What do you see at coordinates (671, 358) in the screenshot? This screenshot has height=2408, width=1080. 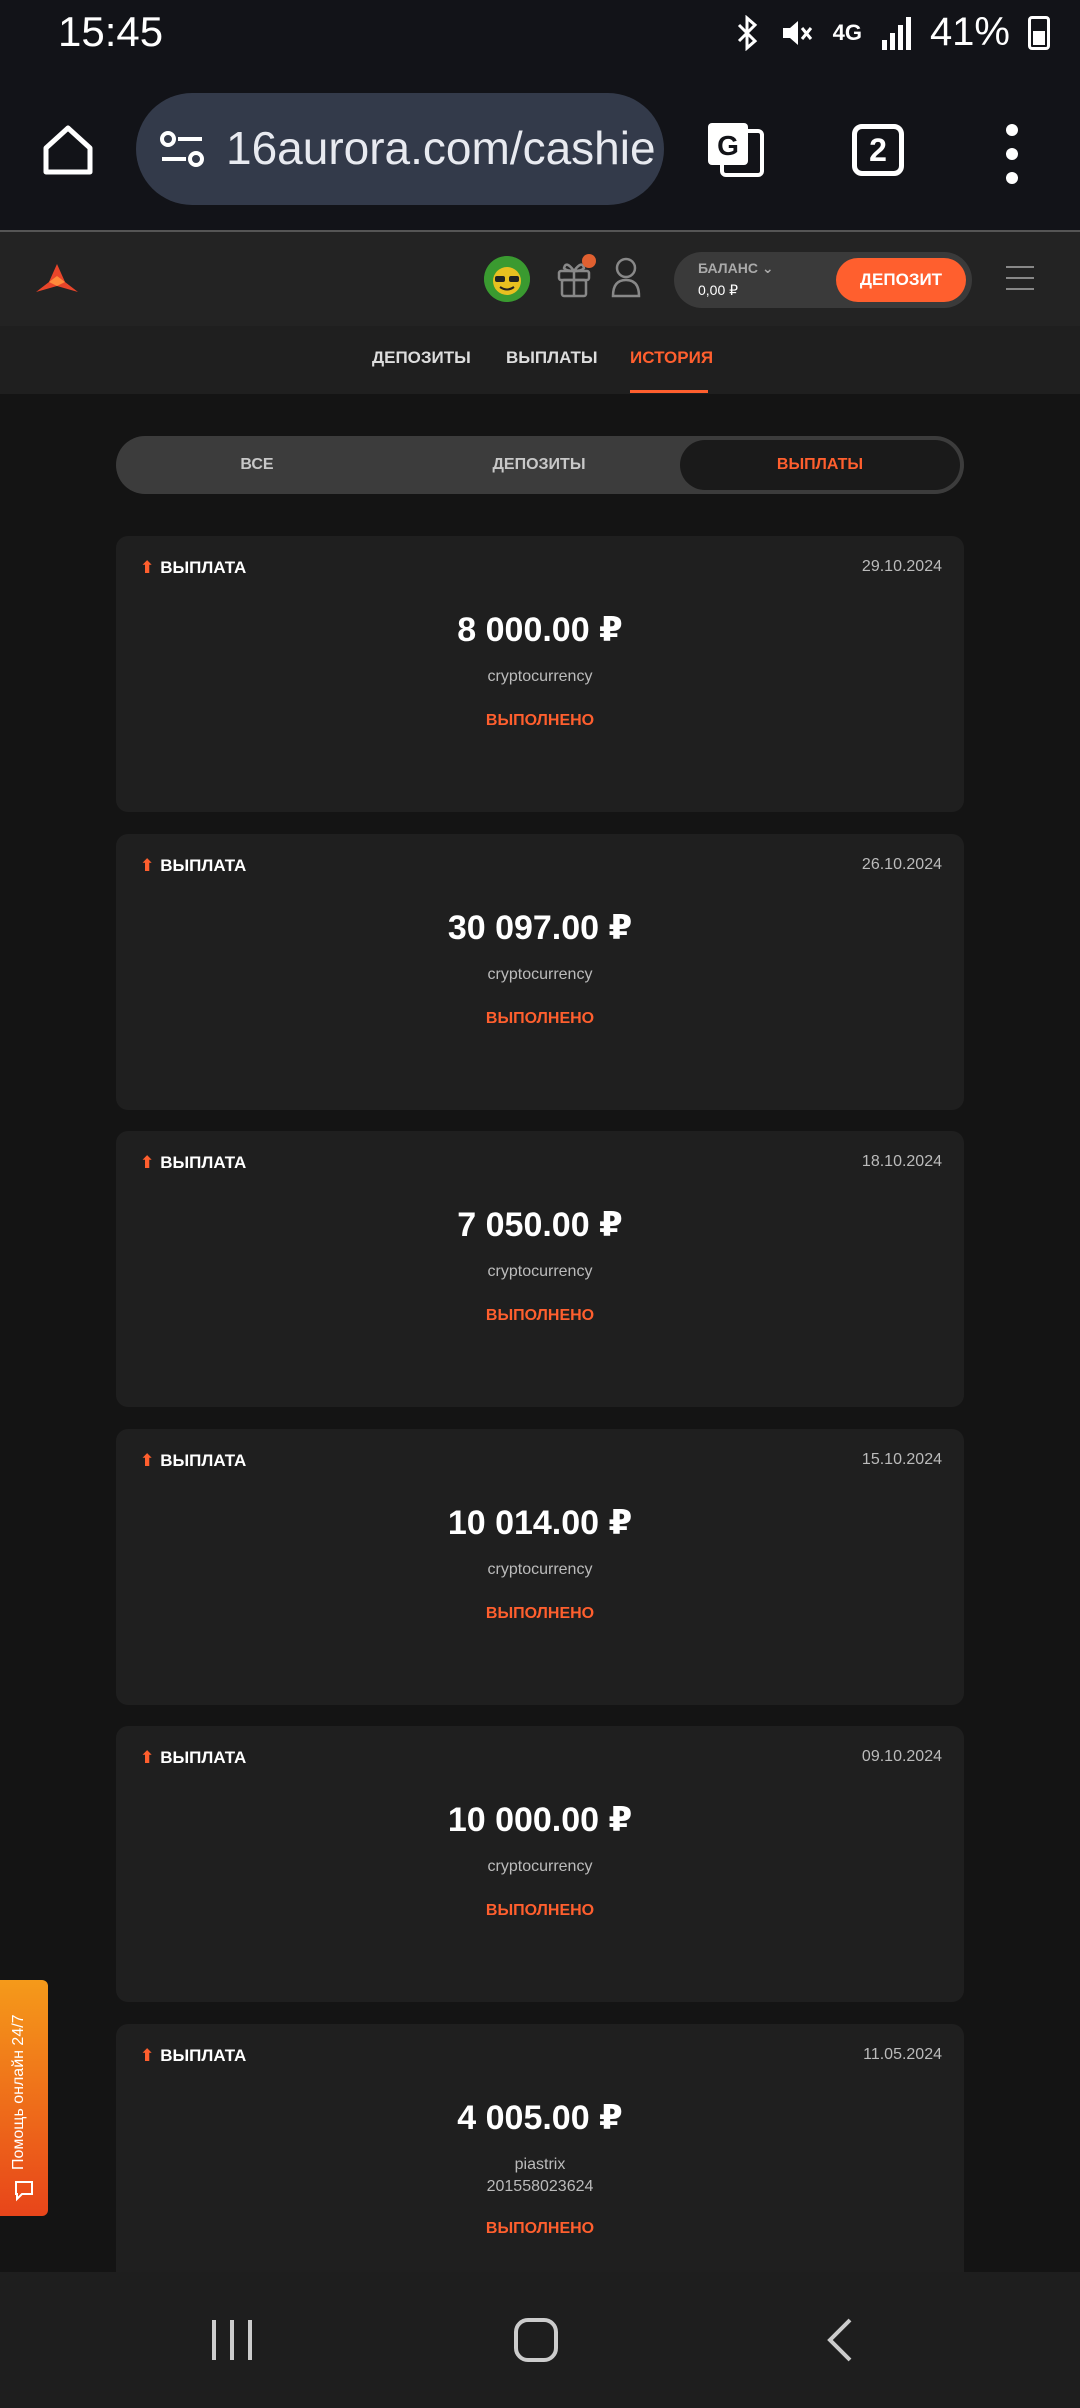 I see `tab-history: ИСТОРИЯ` at bounding box center [671, 358].